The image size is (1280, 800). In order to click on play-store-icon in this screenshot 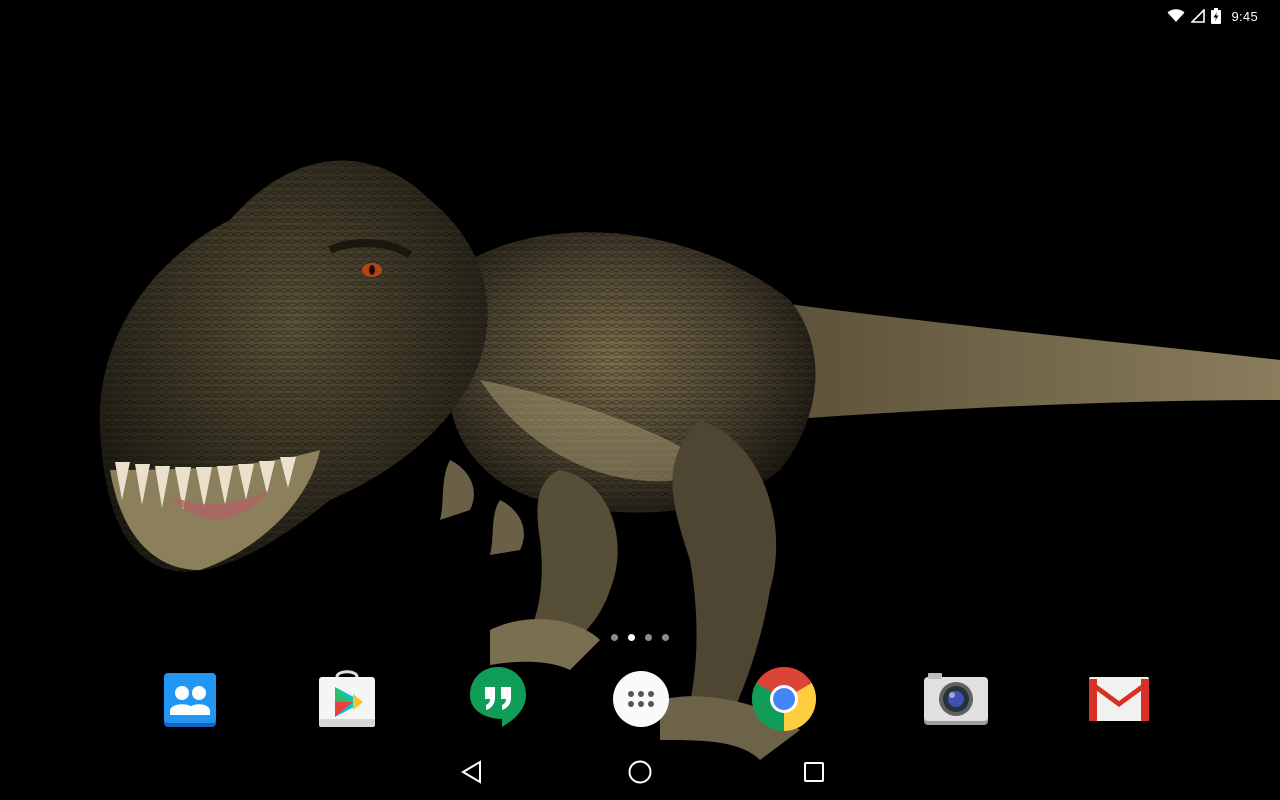, I will do `click(347, 698)`.